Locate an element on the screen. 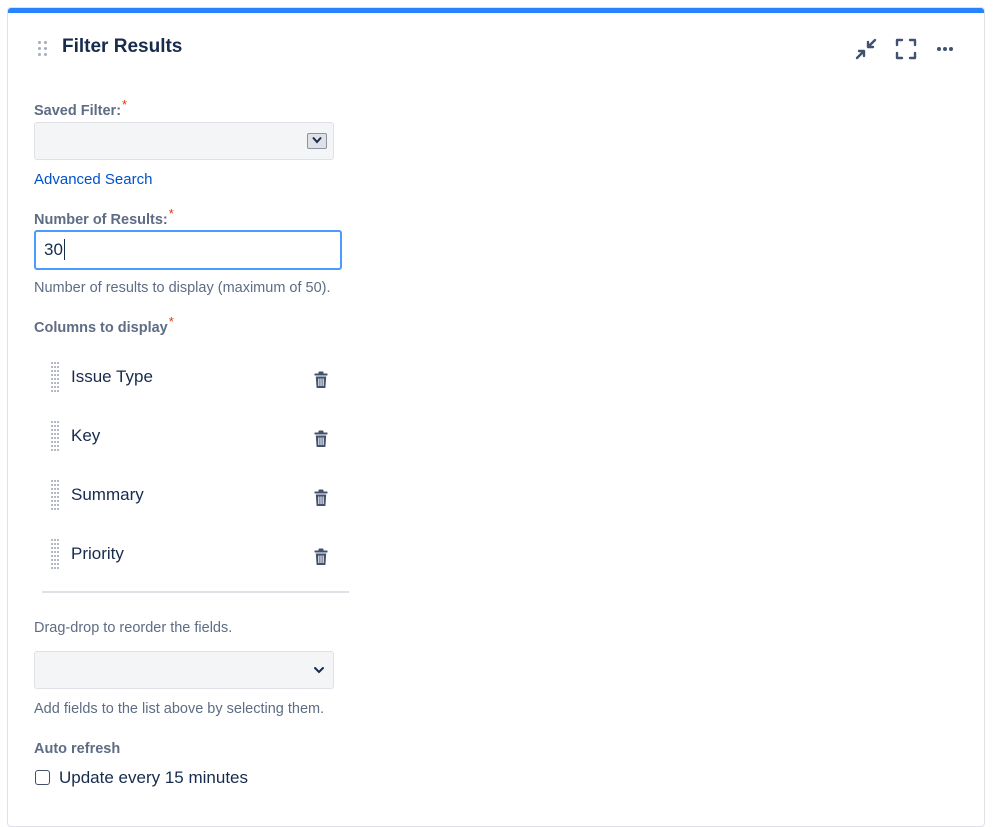 The width and height of the screenshot is (999, 827). chevron-down-icon is located at coordinates (319, 670).